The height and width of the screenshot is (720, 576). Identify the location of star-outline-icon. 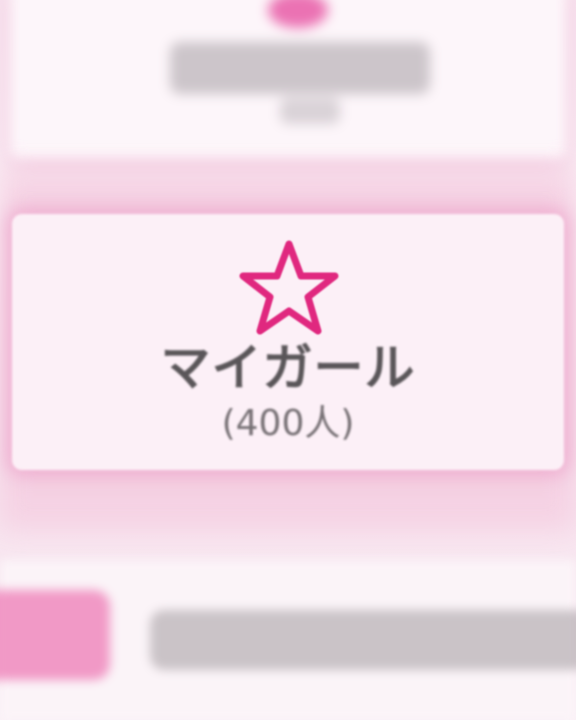
(289, 287).